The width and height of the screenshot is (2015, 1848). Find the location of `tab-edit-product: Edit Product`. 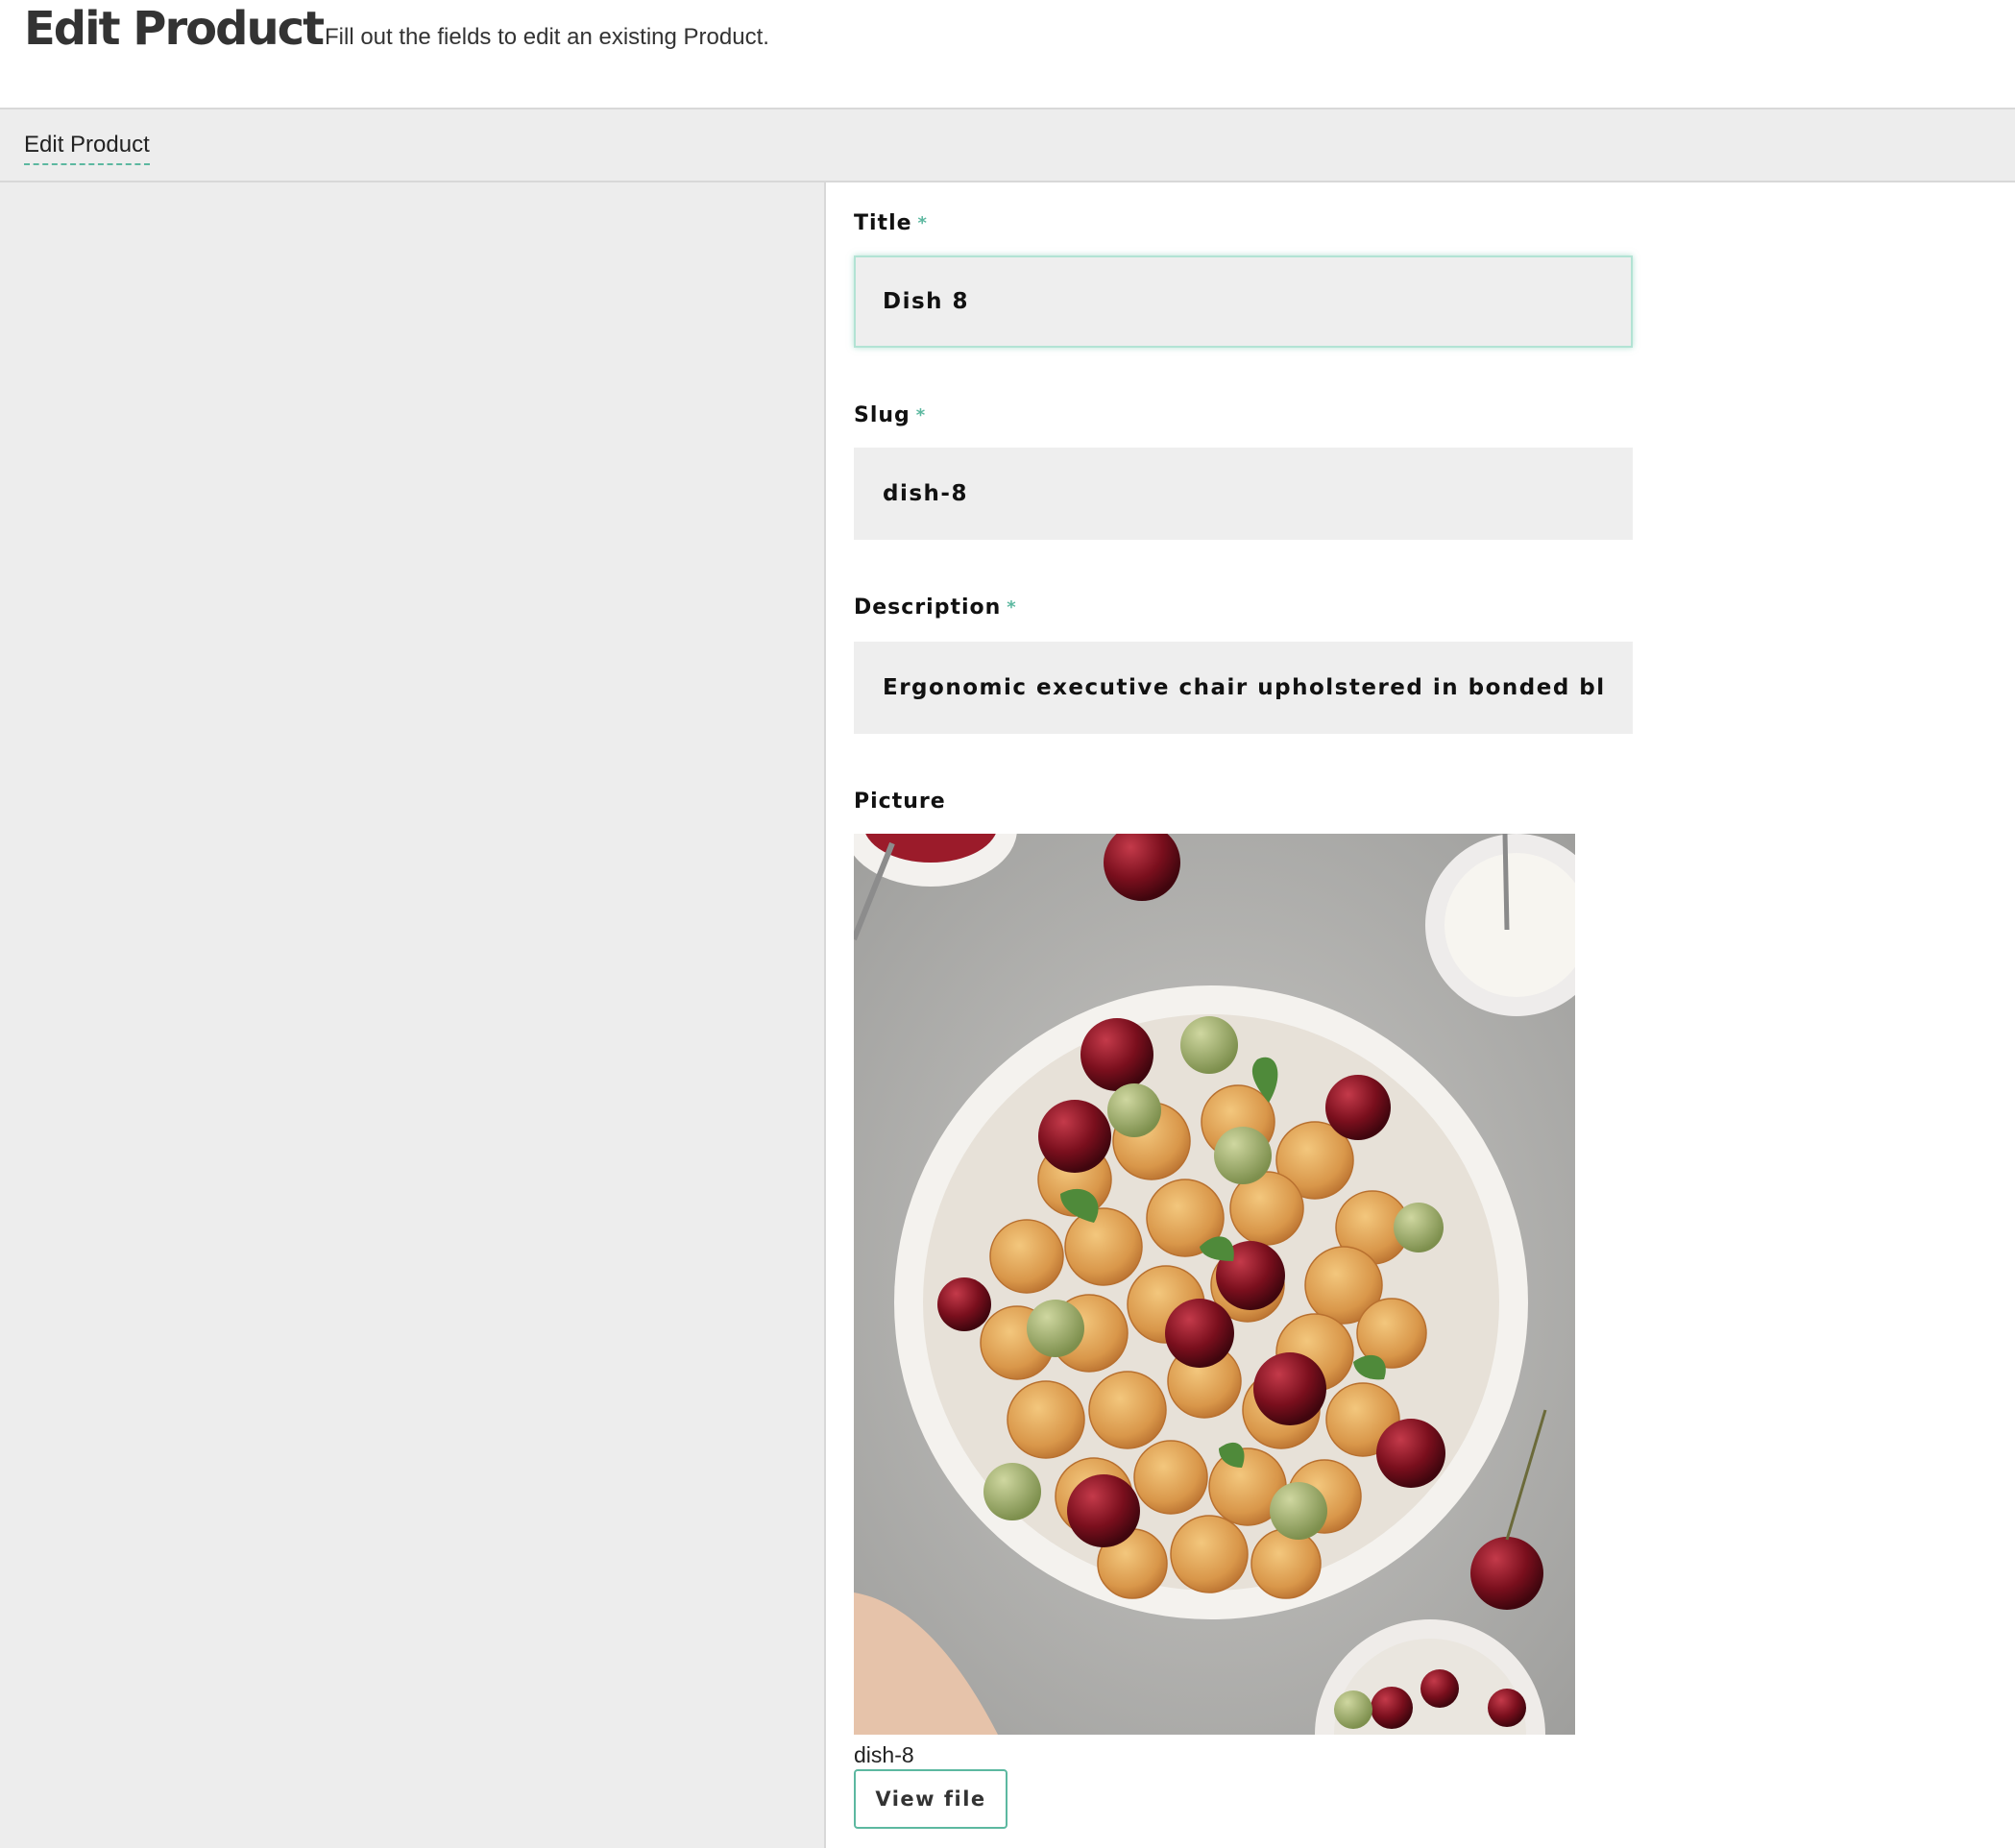

tab-edit-product: Edit Product is located at coordinates (87, 147).